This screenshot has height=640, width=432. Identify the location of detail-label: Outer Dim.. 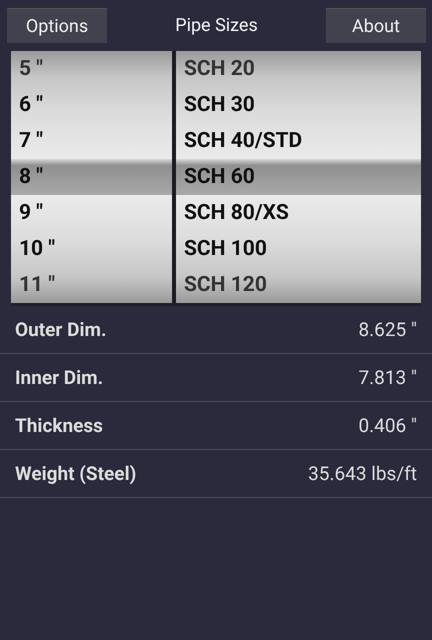
(60, 329).